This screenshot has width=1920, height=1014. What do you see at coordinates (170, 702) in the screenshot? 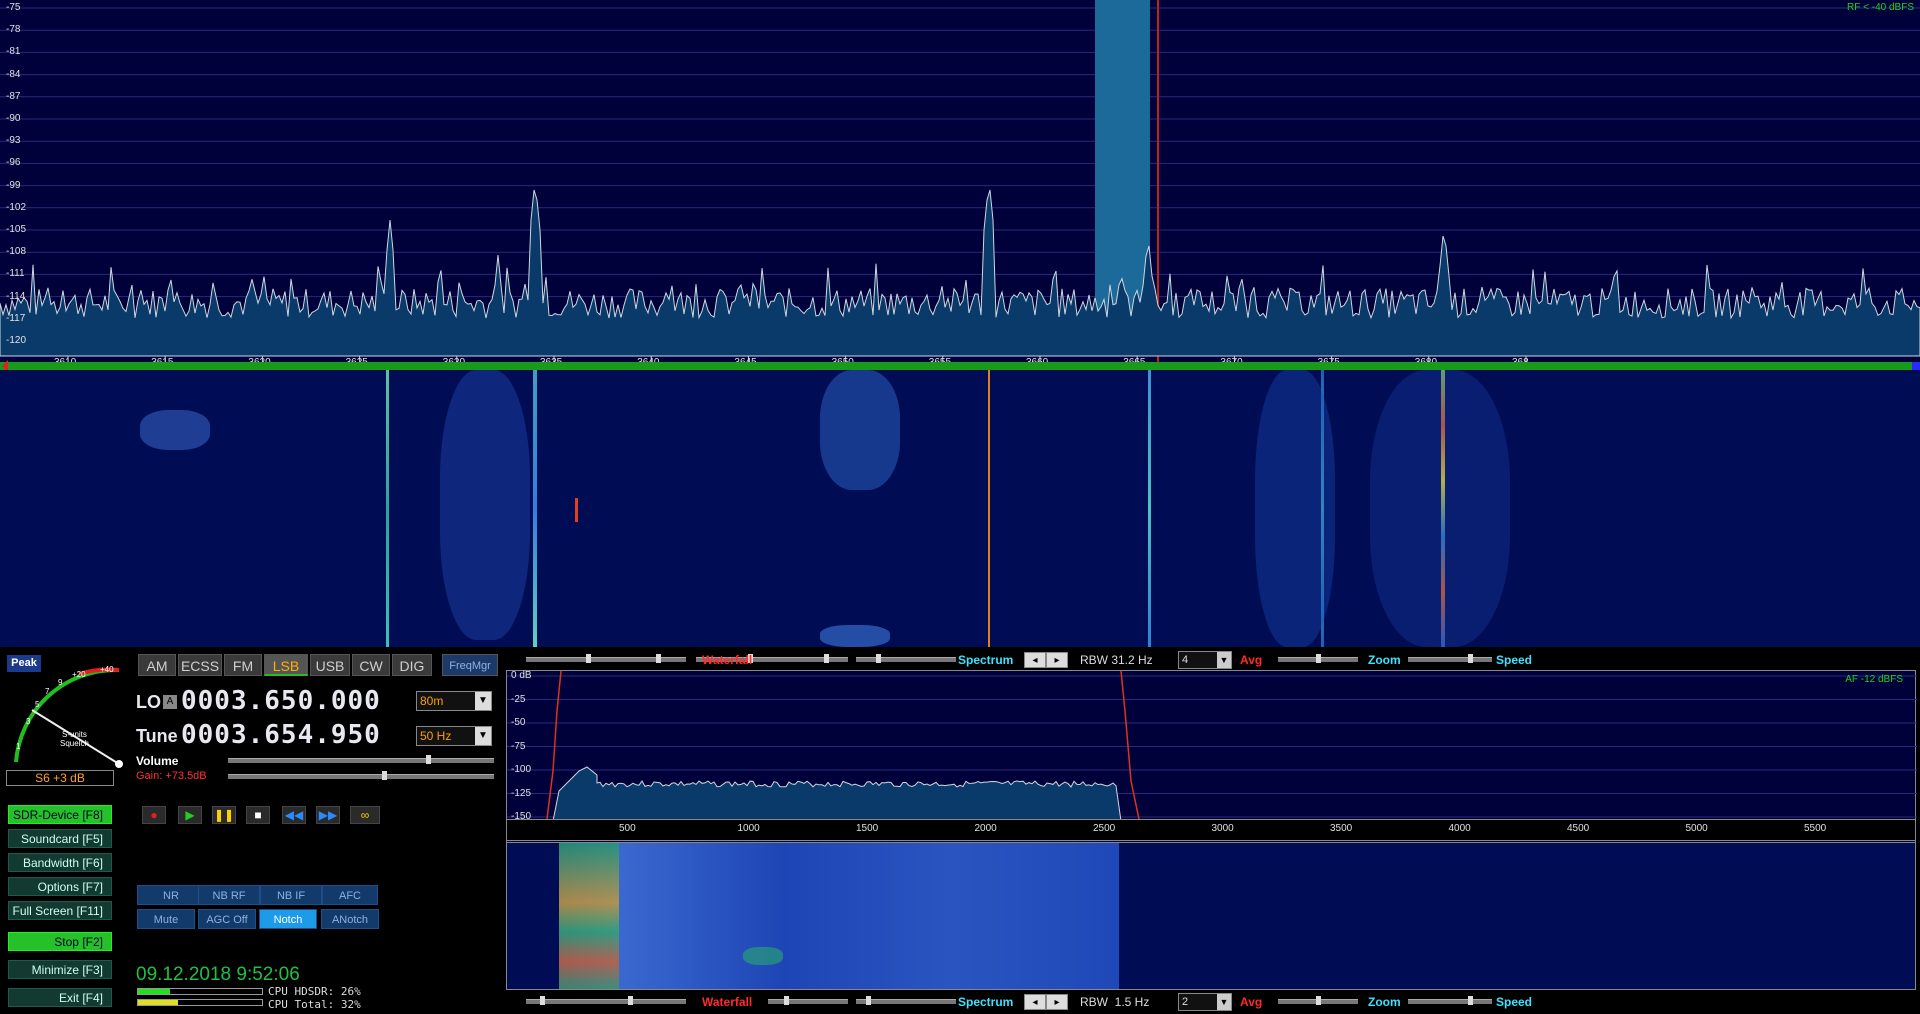
I see `lo-lock-badge: A` at bounding box center [170, 702].